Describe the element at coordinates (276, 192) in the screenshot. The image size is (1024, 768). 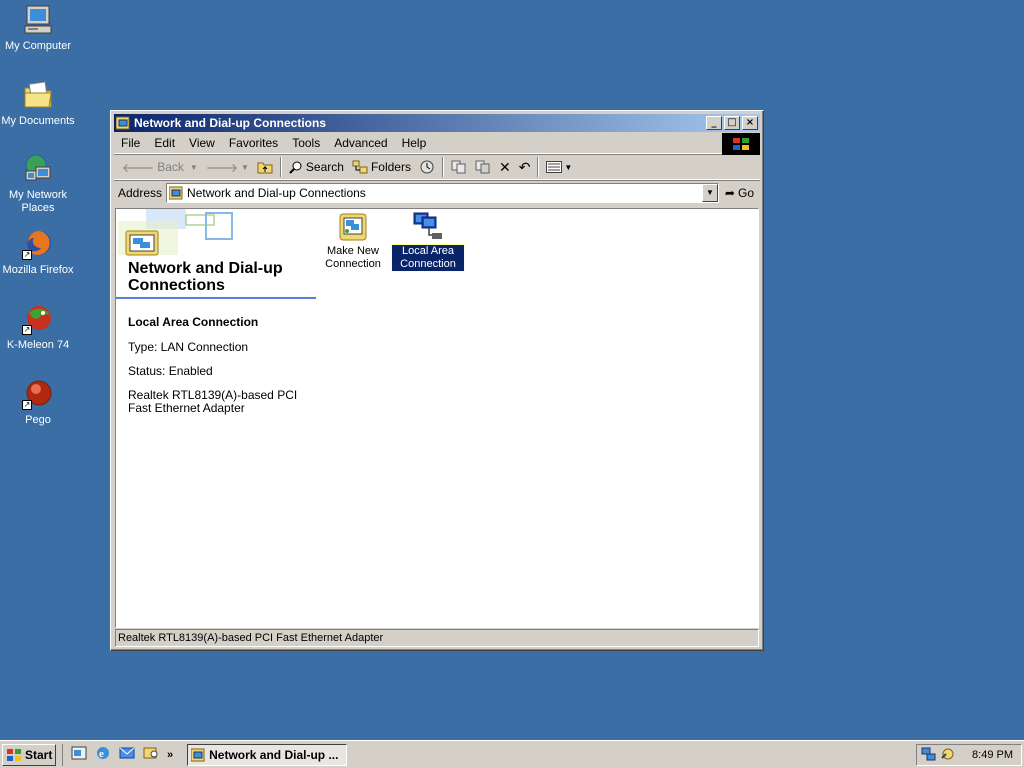
I see `address-value: Network and Dial-up Connections` at that location.